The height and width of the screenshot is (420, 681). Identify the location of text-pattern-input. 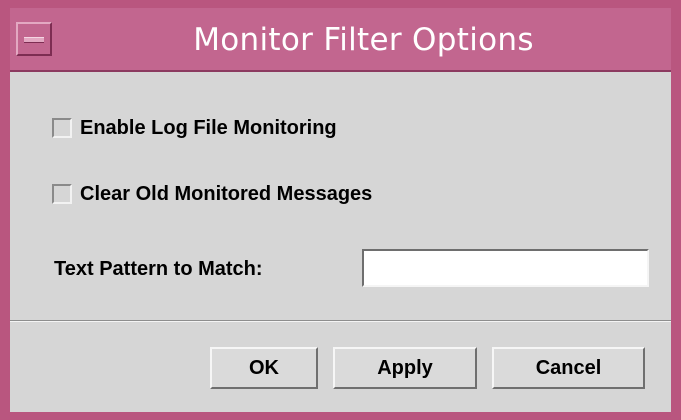
(505, 268).